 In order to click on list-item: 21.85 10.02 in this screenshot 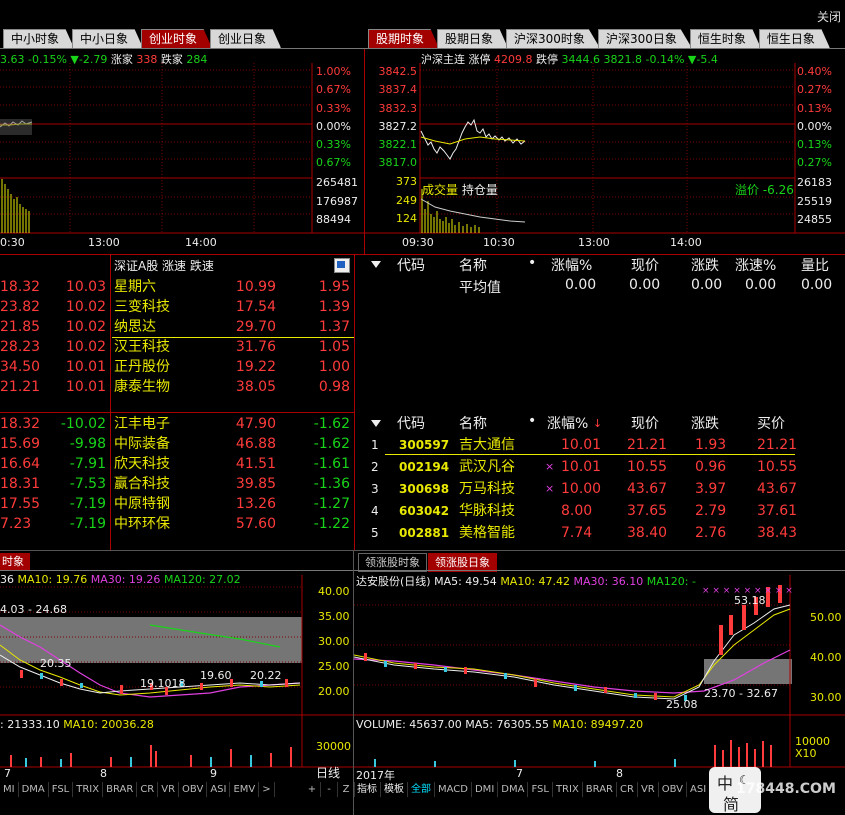, I will do `click(54, 327)`.